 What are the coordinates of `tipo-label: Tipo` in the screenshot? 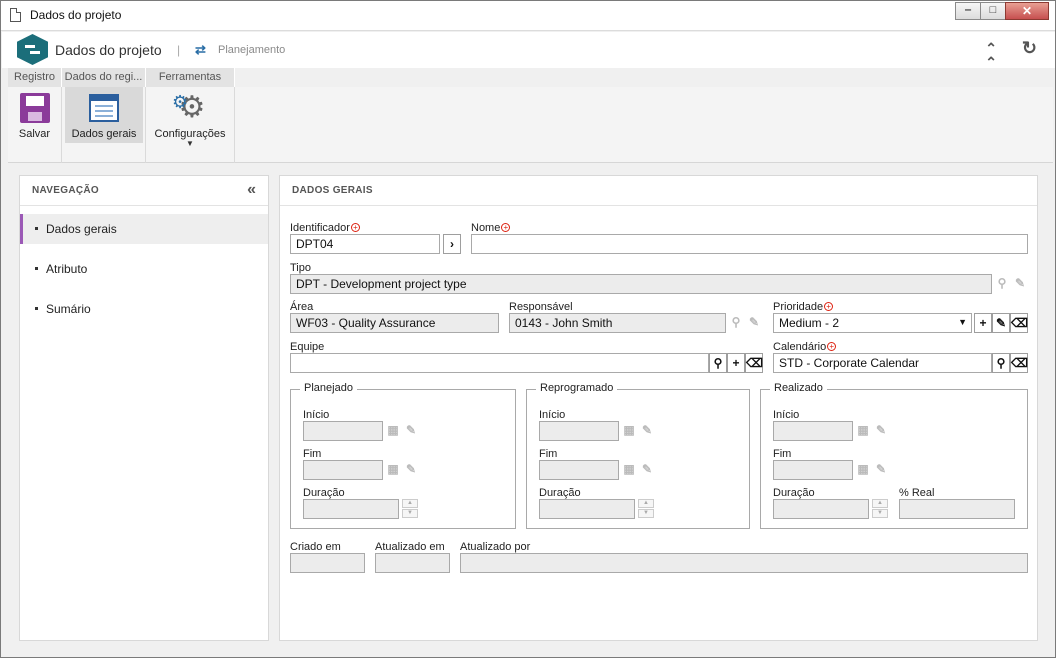 It's located at (300, 268).